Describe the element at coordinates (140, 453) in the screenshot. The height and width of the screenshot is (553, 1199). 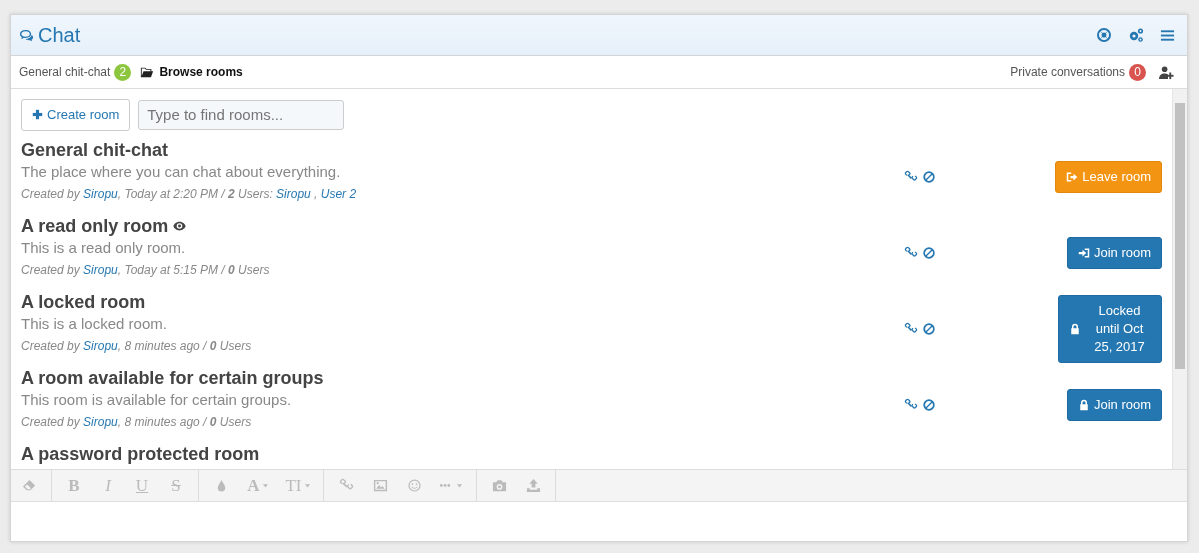
I see `room-title: A password protected room` at that location.